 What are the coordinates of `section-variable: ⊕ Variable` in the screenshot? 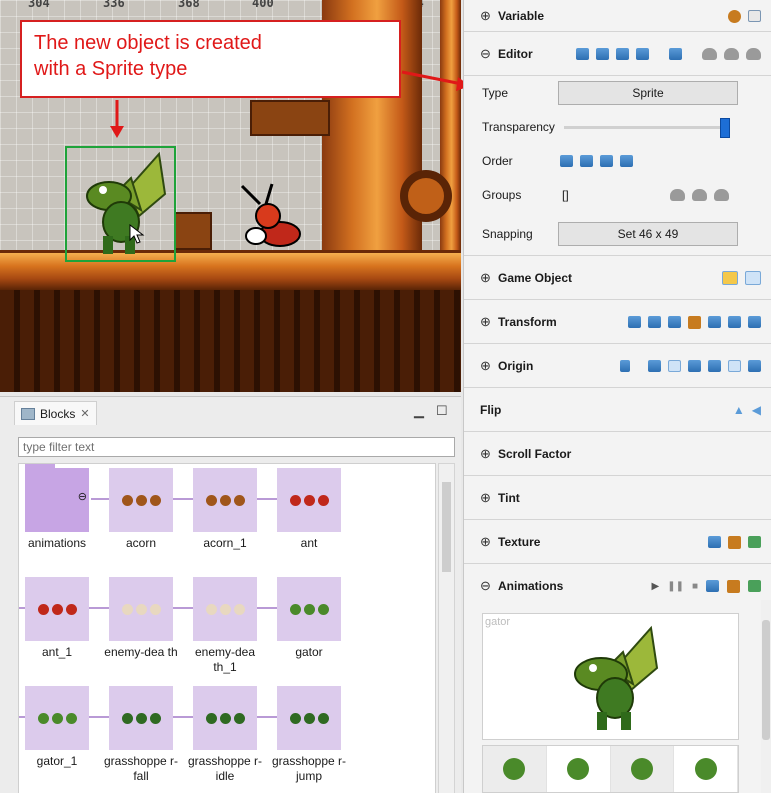 It's located at (617, 16).